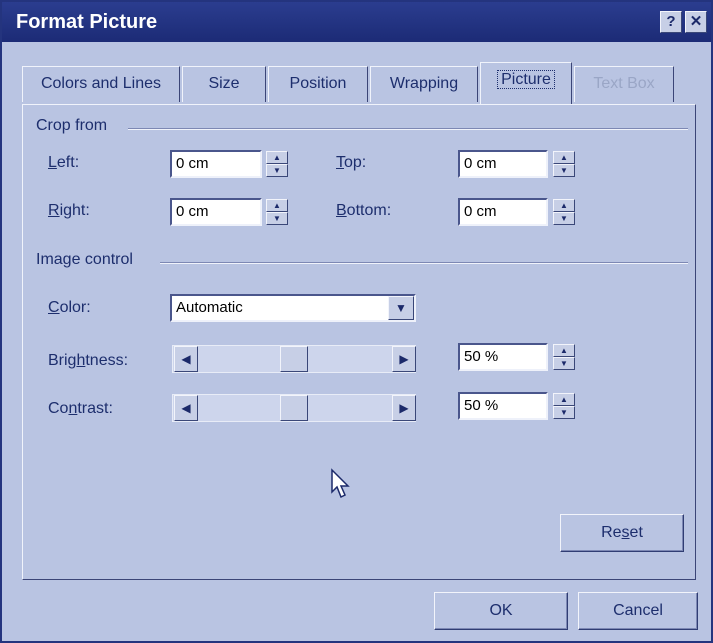 The image size is (713, 643). Describe the element at coordinates (69, 210) in the screenshot. I see `right-label: Right:` at that location.